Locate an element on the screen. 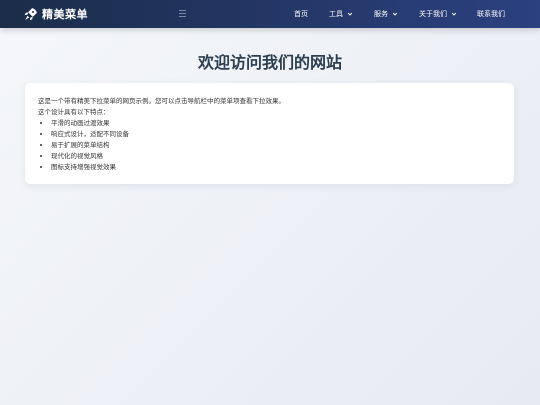 Image resolution: width=540 pixels, height=405 pixels. nav-item-label: 联系我们 is located at coordinates (491, 14).